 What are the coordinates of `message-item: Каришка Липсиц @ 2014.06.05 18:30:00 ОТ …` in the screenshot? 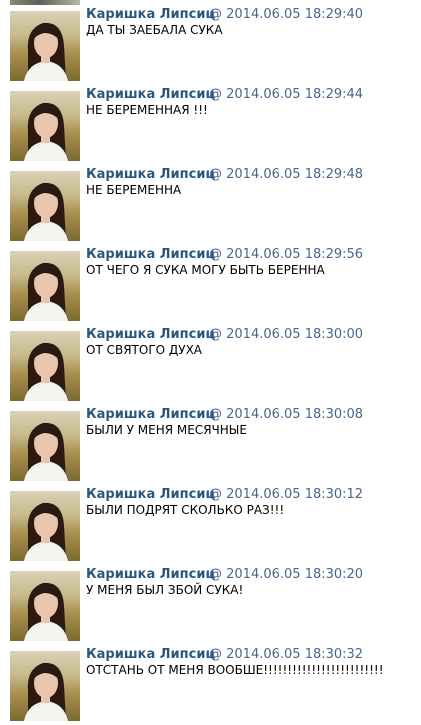 It's located at (210, 360).